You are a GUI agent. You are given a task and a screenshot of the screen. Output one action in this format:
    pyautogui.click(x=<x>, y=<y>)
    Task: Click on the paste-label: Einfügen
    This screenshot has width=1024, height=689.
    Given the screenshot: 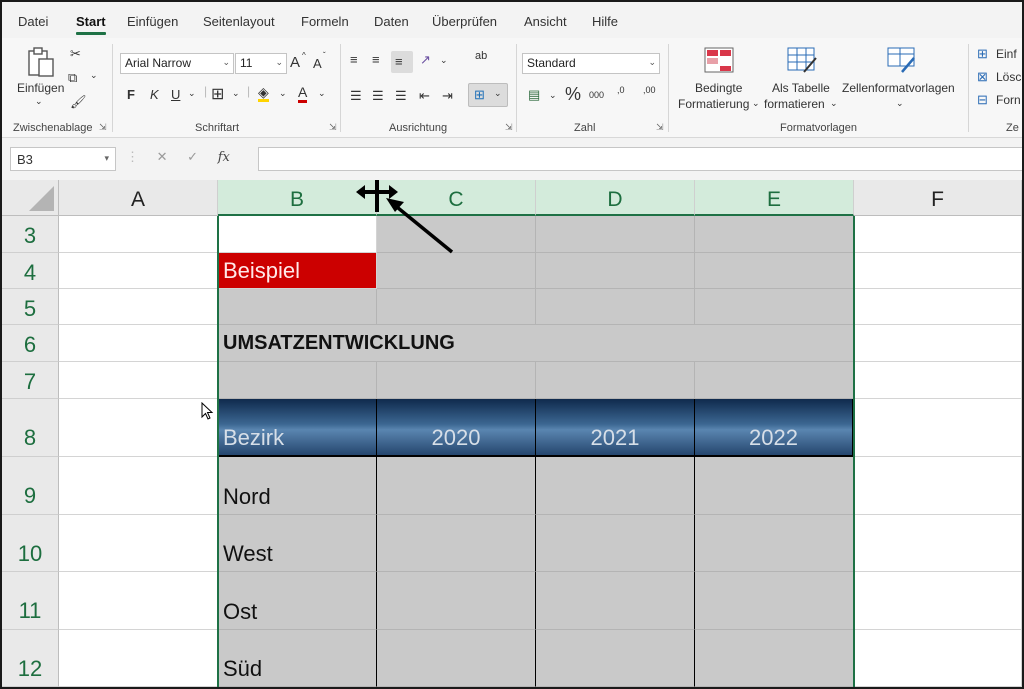 What is the action you would take?
    pyautogui.click(x=40, y=88)
    